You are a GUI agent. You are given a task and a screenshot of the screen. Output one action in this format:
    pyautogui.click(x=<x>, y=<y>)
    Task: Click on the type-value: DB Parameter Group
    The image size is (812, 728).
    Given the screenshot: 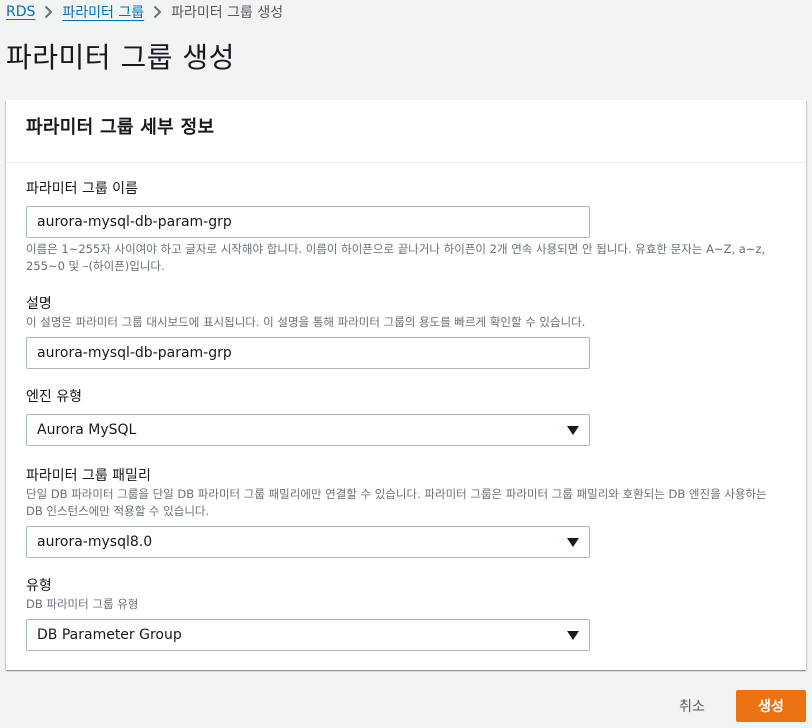 What is the action you would take?
    pyautogui.click(x=109, y=635)
    